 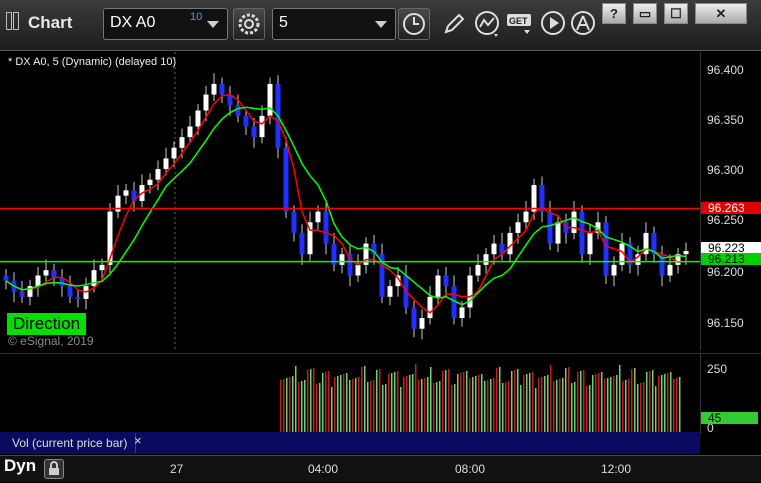 What do you see at coordinates (165, 24) in the screenshot?
I see `symbol-input: DX A0 10` at bounding box center [165, 24].